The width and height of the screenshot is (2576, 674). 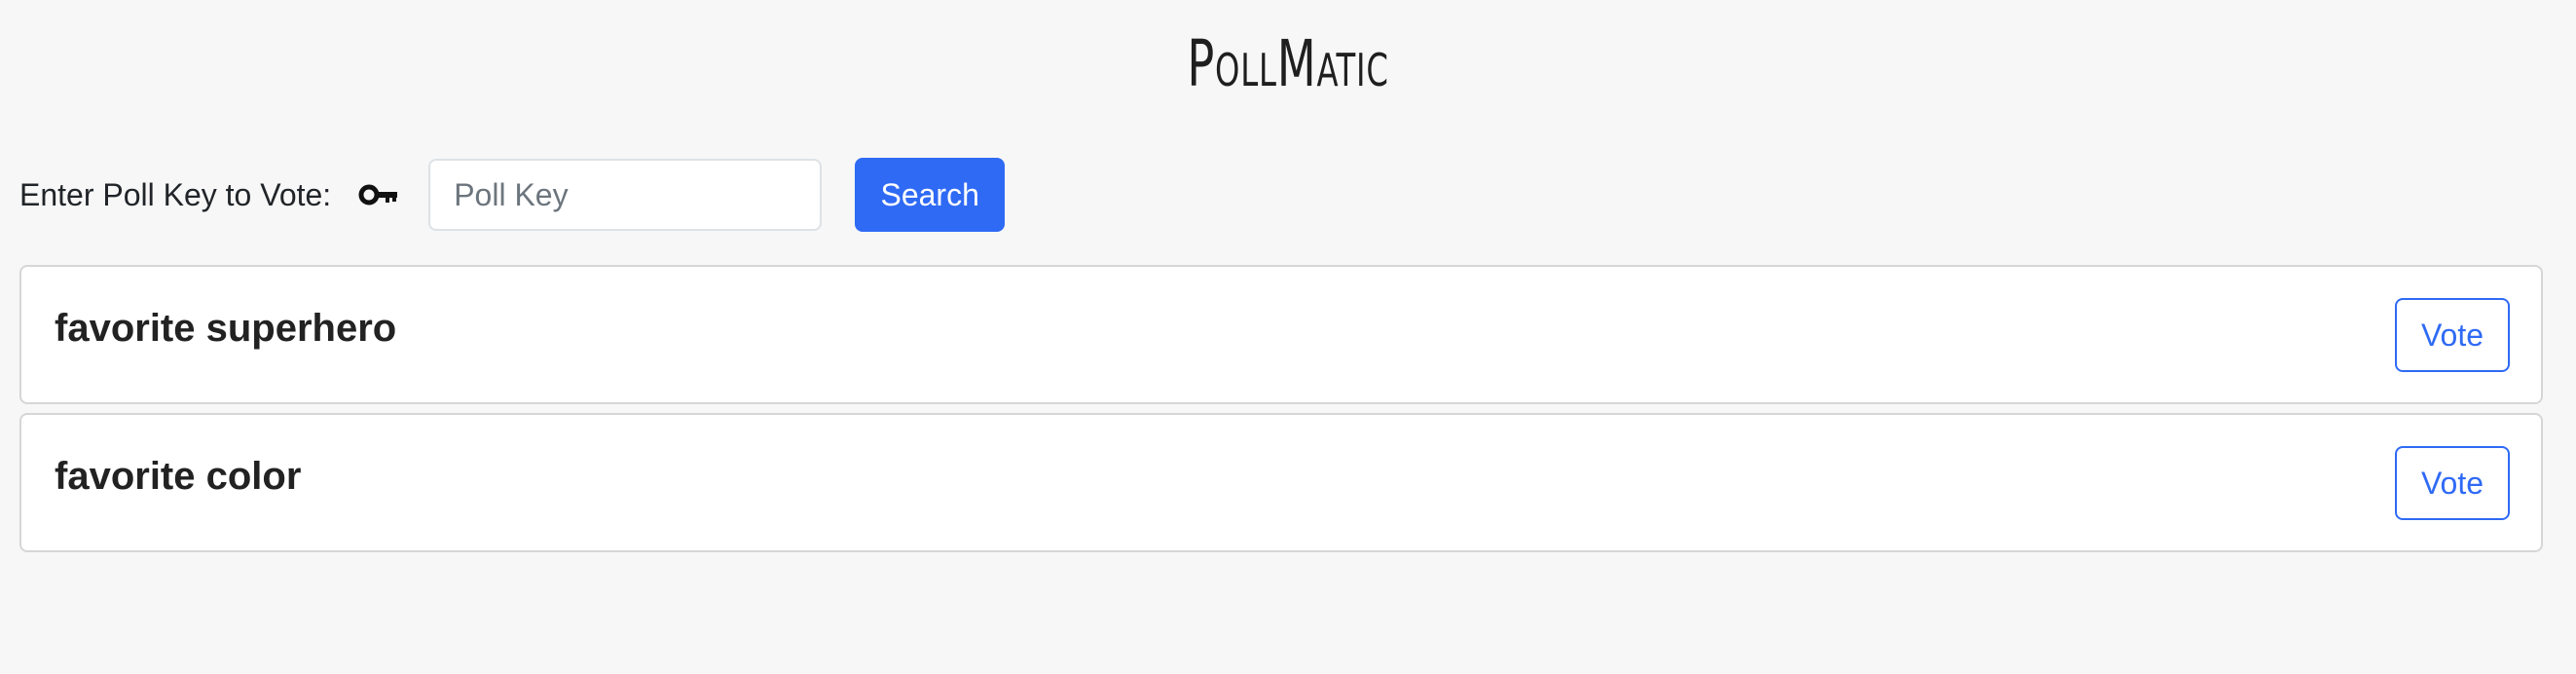 What do you see at coordinates (930, 195) in the screenshot?
I see `search-button: Search` at bounding box center [930, 195].